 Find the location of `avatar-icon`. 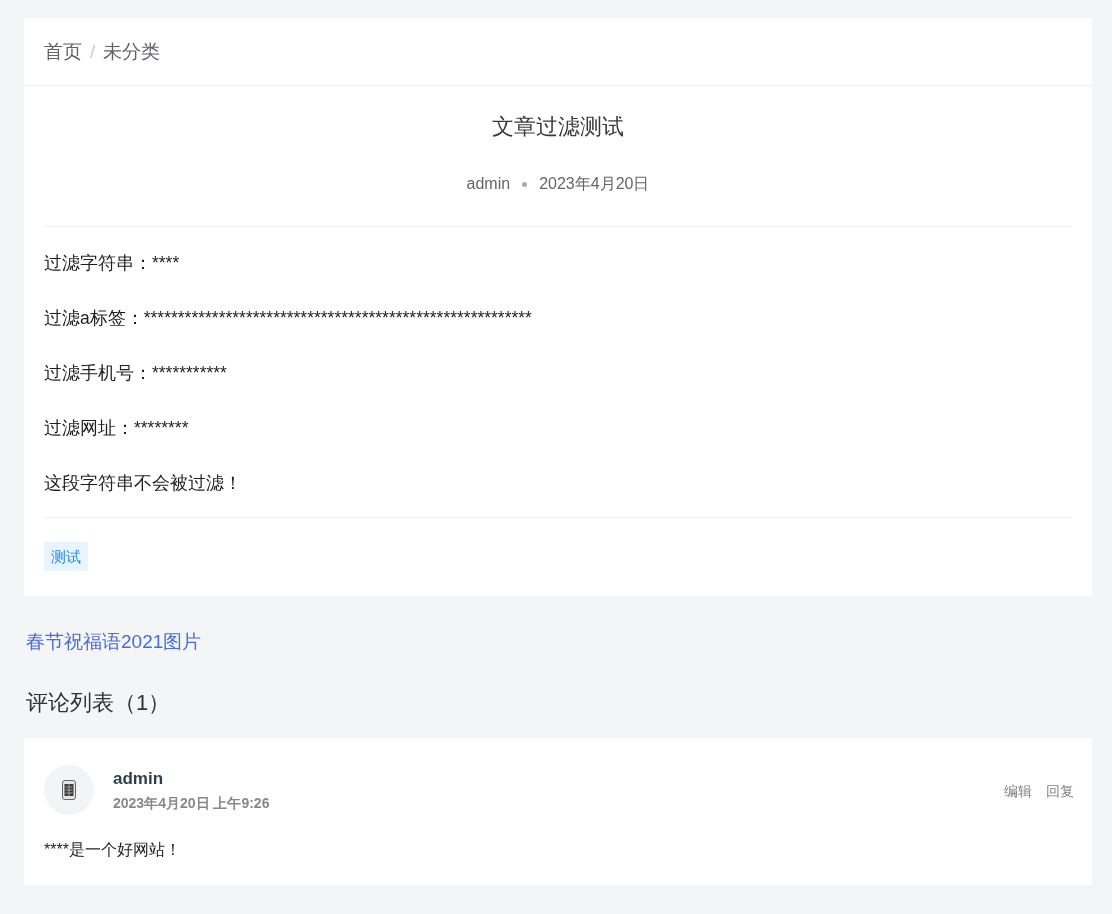

avatar-icon is located at coordinates (69, 790).